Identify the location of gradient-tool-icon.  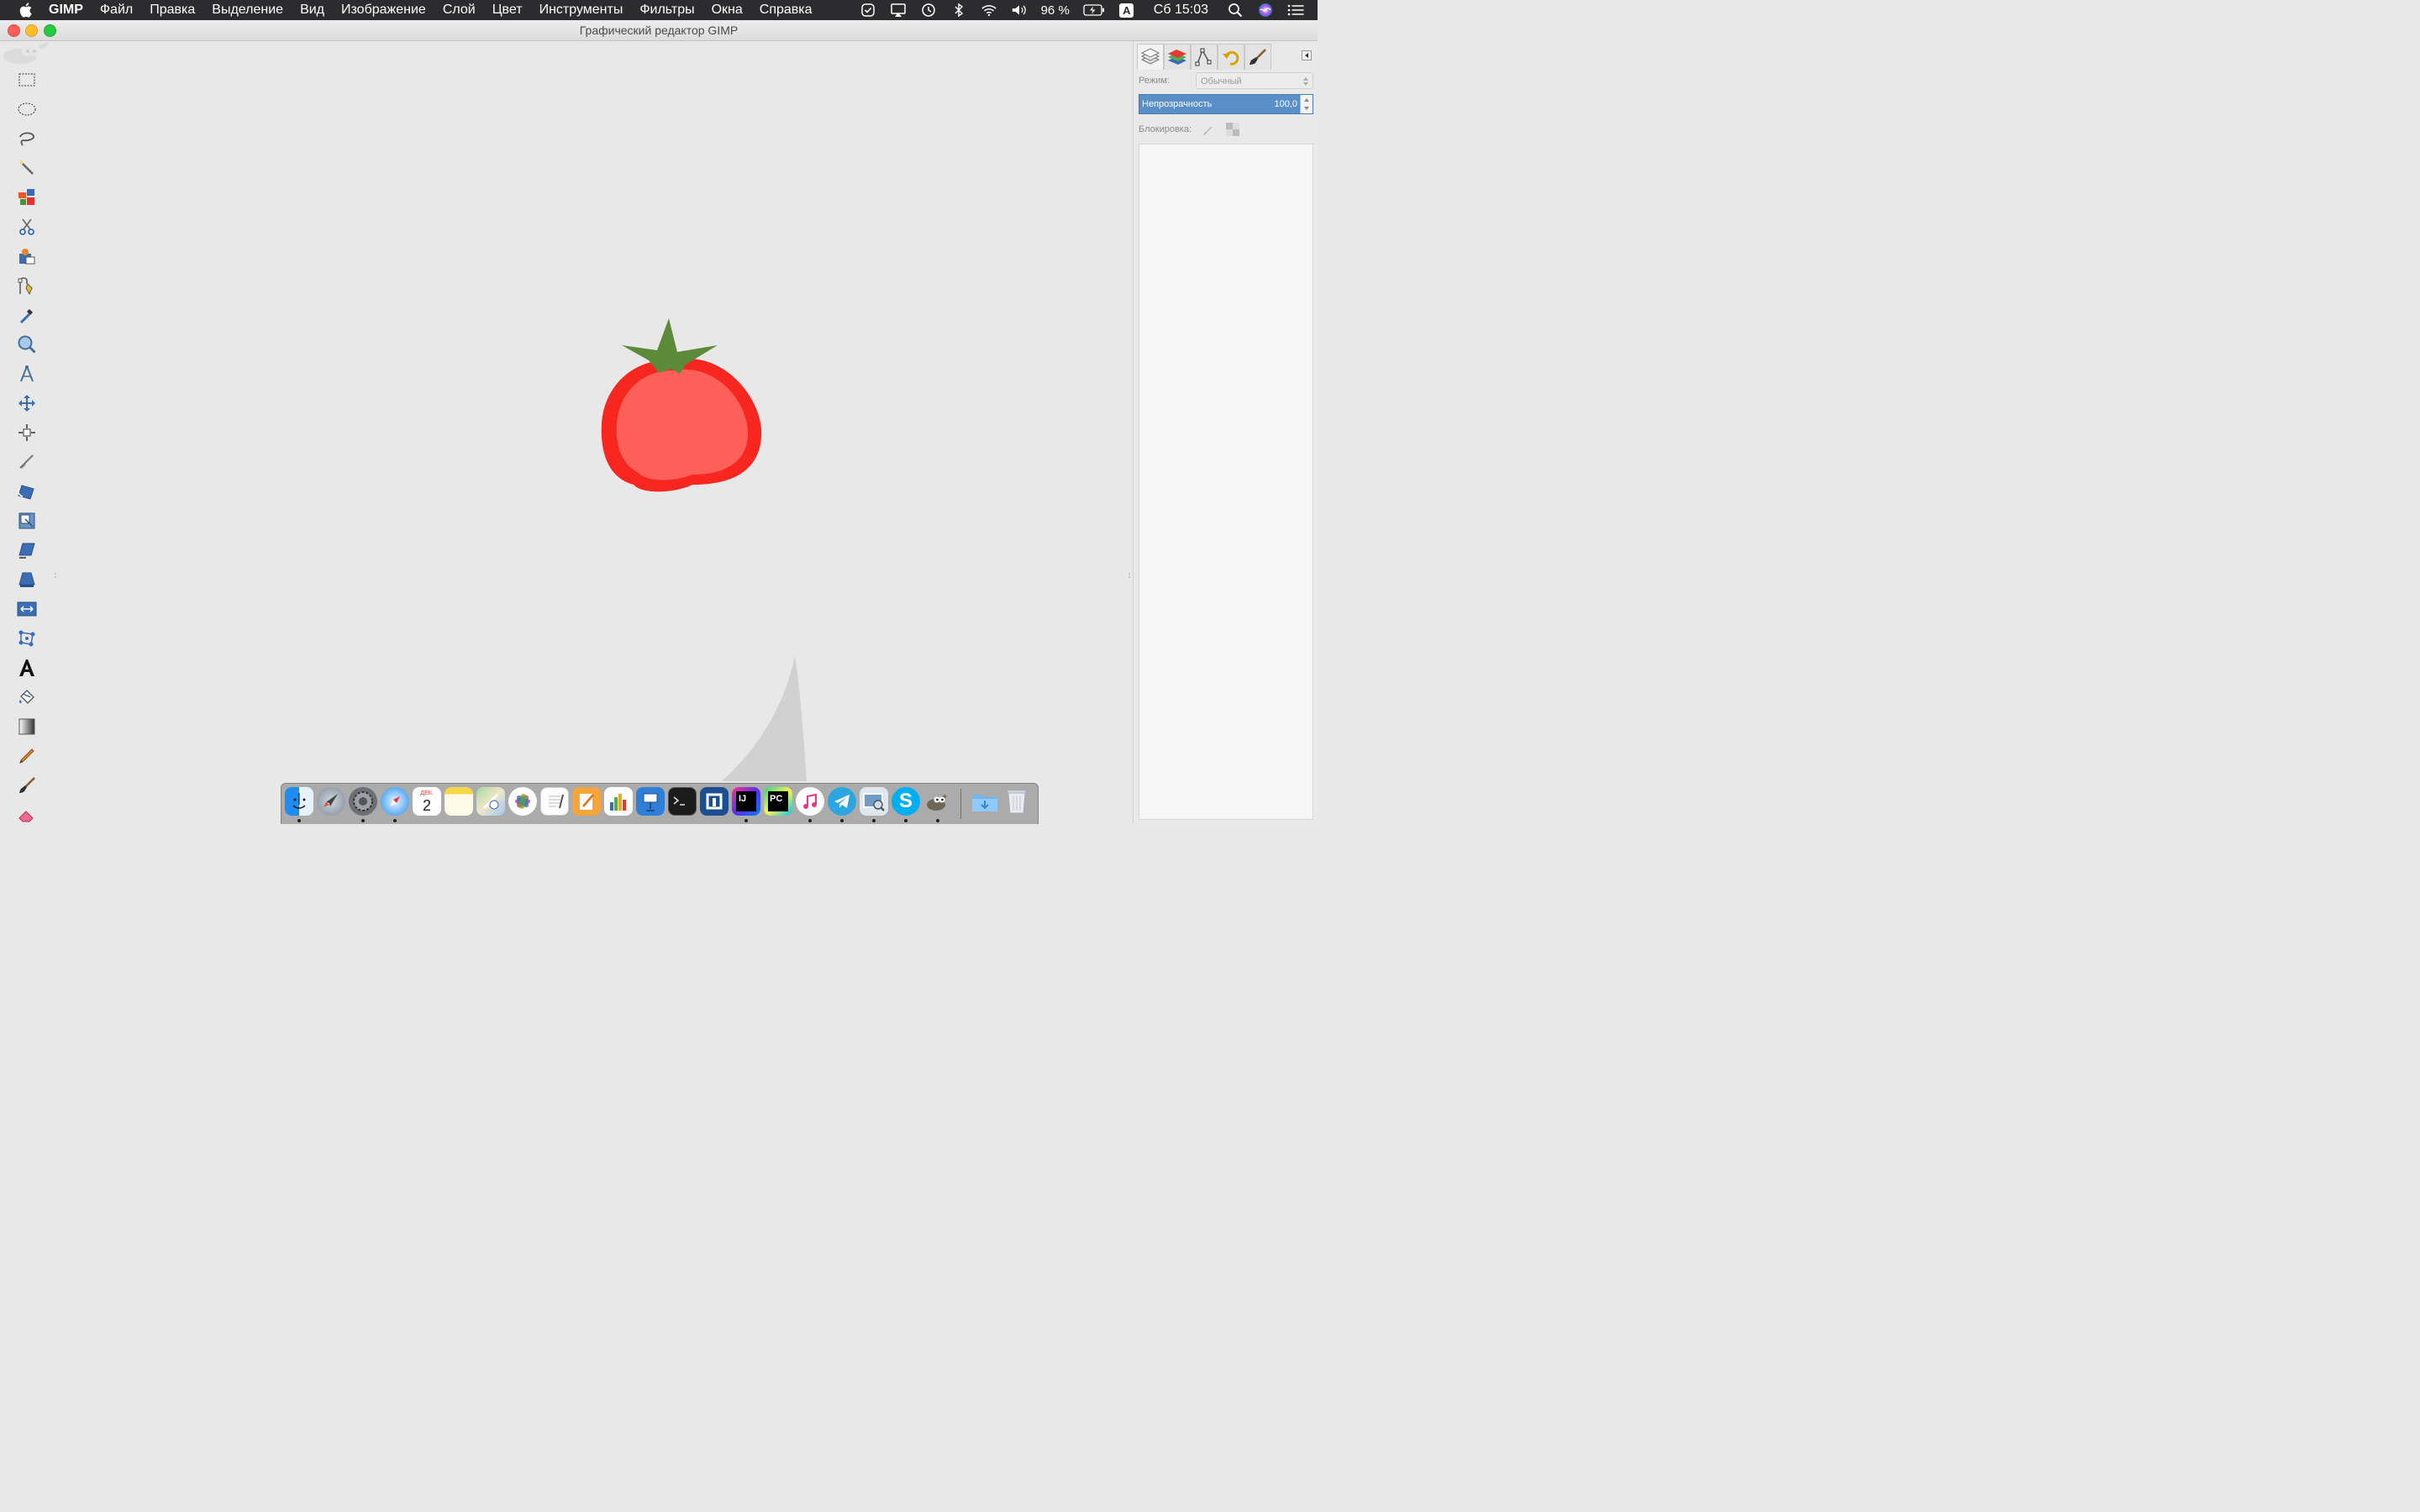
(27, 726).